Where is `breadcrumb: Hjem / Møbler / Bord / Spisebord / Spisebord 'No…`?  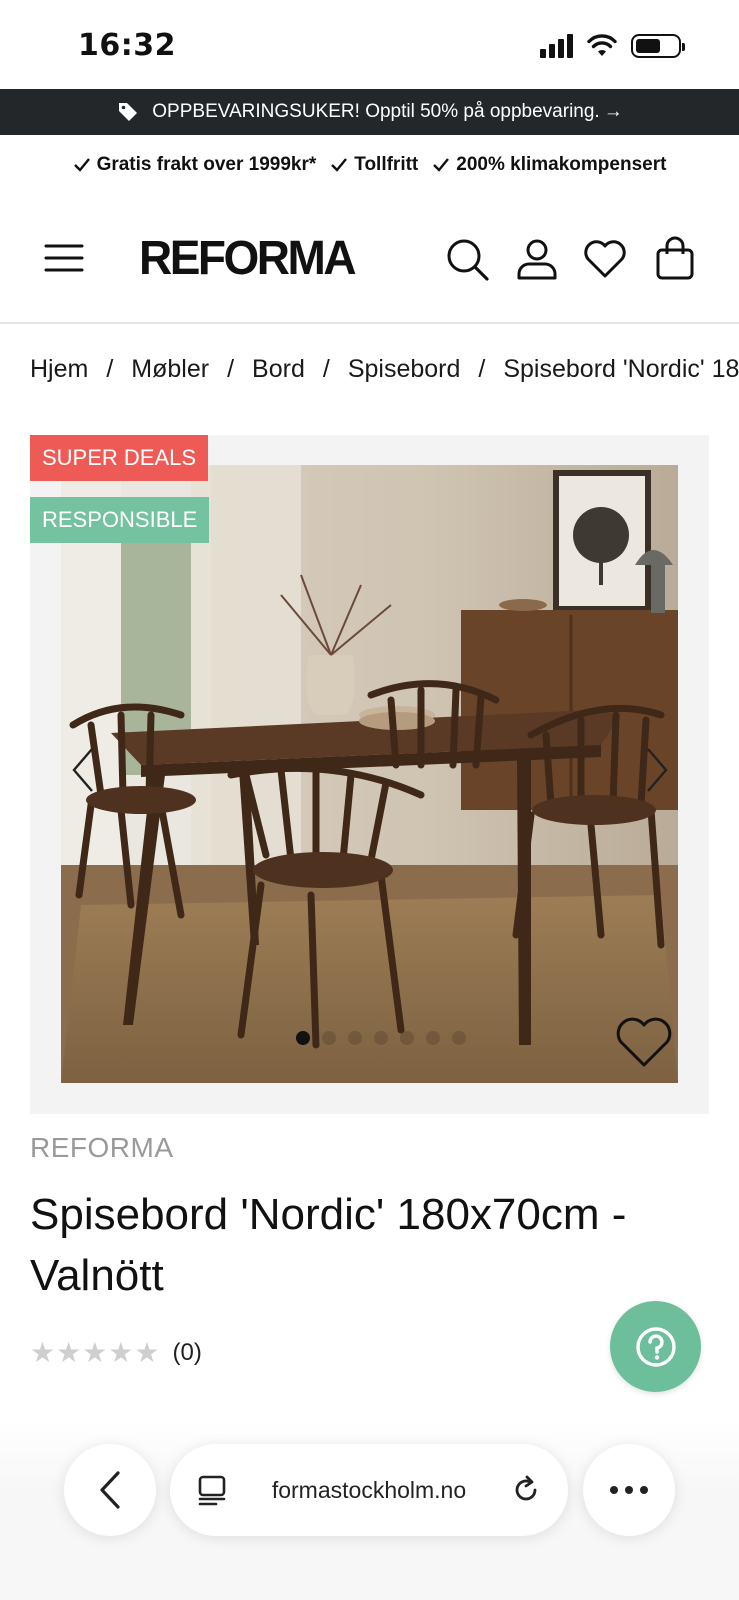
breadcrumb: Hjem / Møbler / Bord / Spisebord / Spisebord 'No… is located at coordinates (384, 375).